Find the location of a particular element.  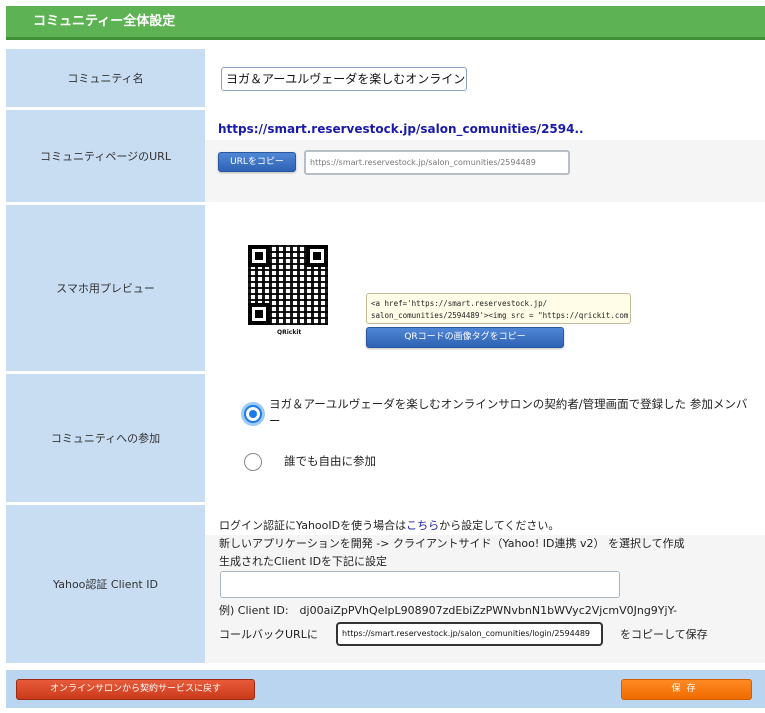

yahoo-line1-after: から設定してください。 is located at coordinates (499, 525).